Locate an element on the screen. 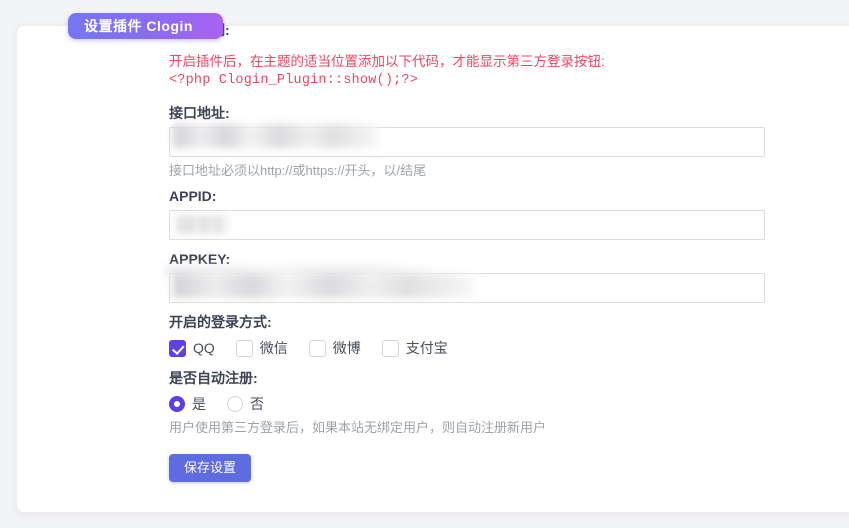 The image size is (849, 528). usage-code-snippet: <?php Clogin_Plugin::show();?> is located at coordinates (294, 80).